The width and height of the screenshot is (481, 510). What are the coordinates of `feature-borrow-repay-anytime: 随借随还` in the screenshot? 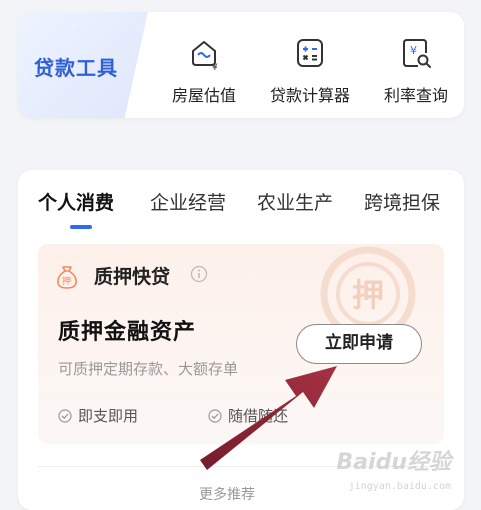 It's located at (248, 415).